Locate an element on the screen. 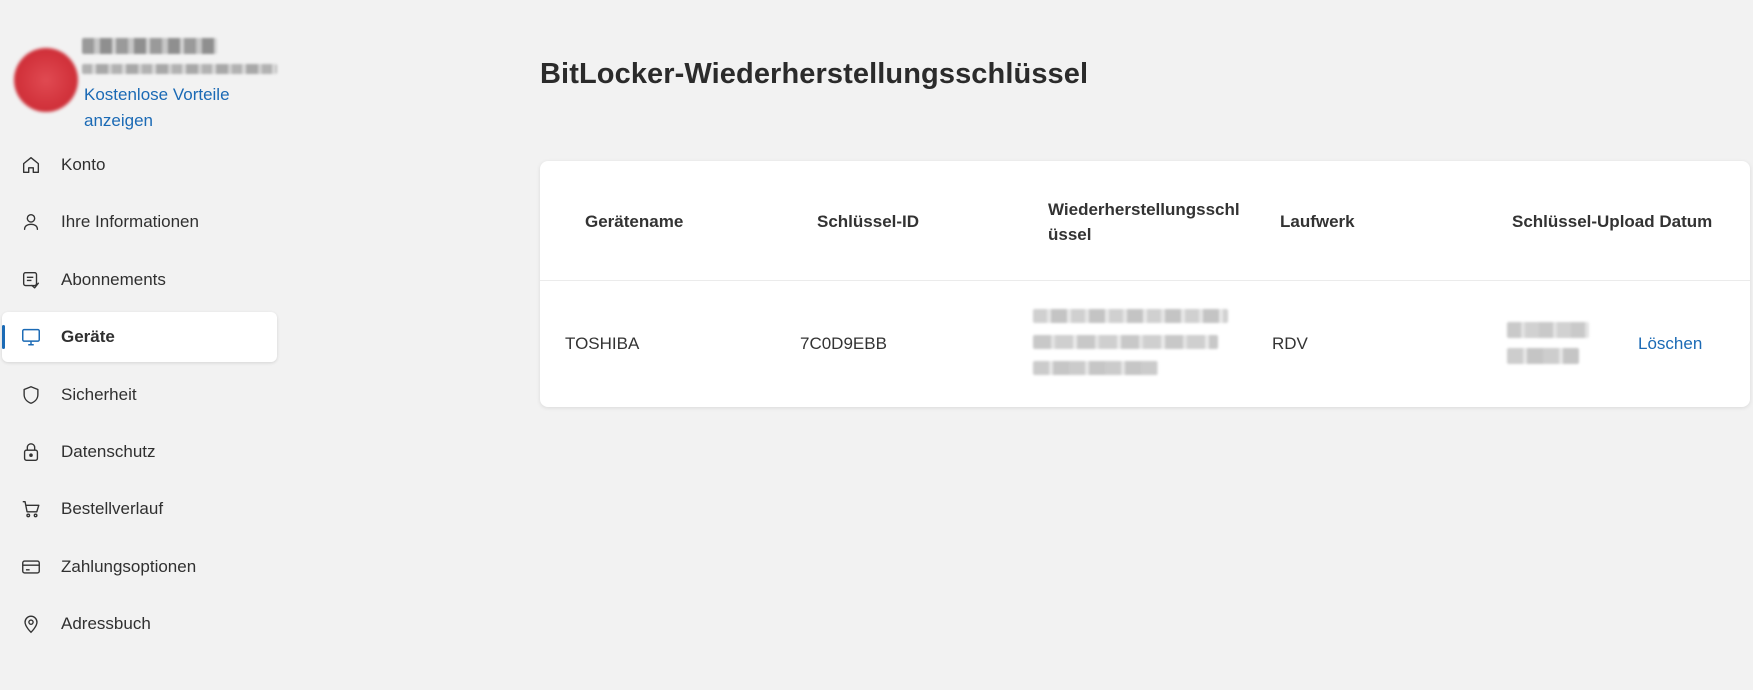 This screenshot has width=1753, height=690. sidebar-item-abonnements: Abonnements is located at coordinates (140, 280).